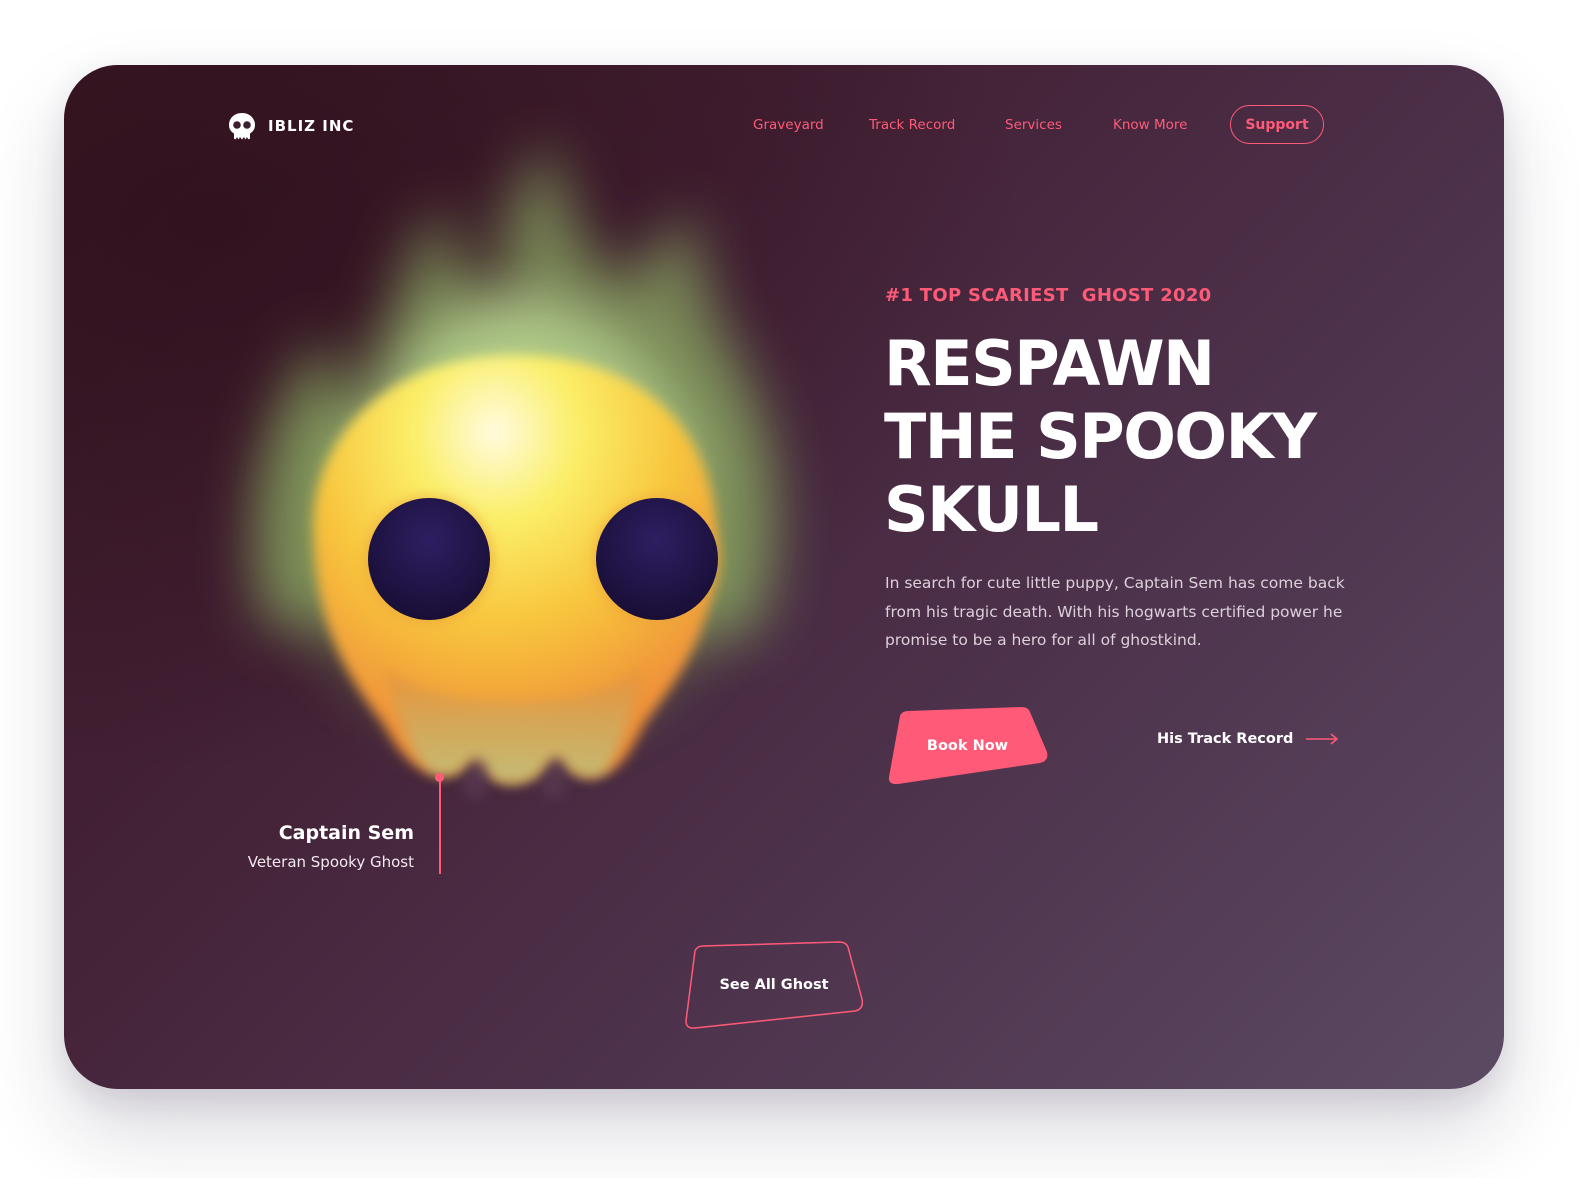 This screenshot has width=1584, height=1178. Describe the element at coordinates (1049, 363) in the screenshot. I see `headline-line: RESPAWN` at that location.